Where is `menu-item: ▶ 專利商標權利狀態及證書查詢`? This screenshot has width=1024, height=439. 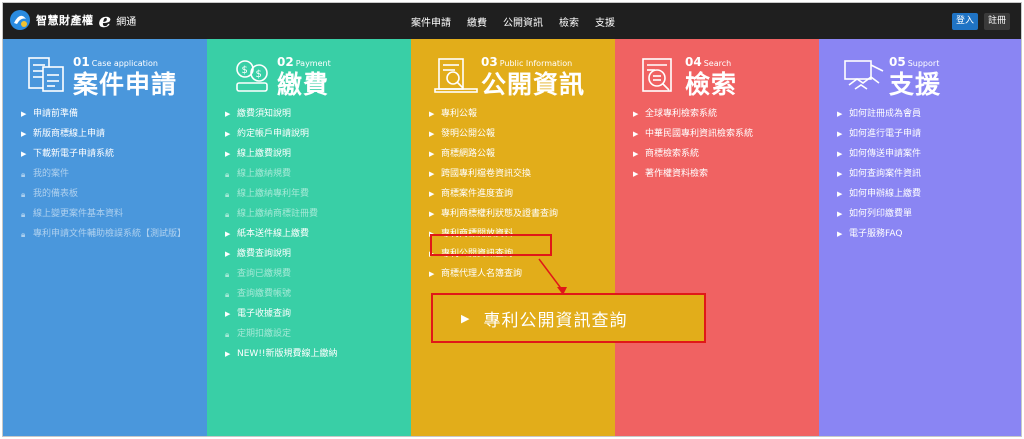
menu-item: ▶ 專利商標權利狀態及證書查詢 is located at coordinates (516, 214).